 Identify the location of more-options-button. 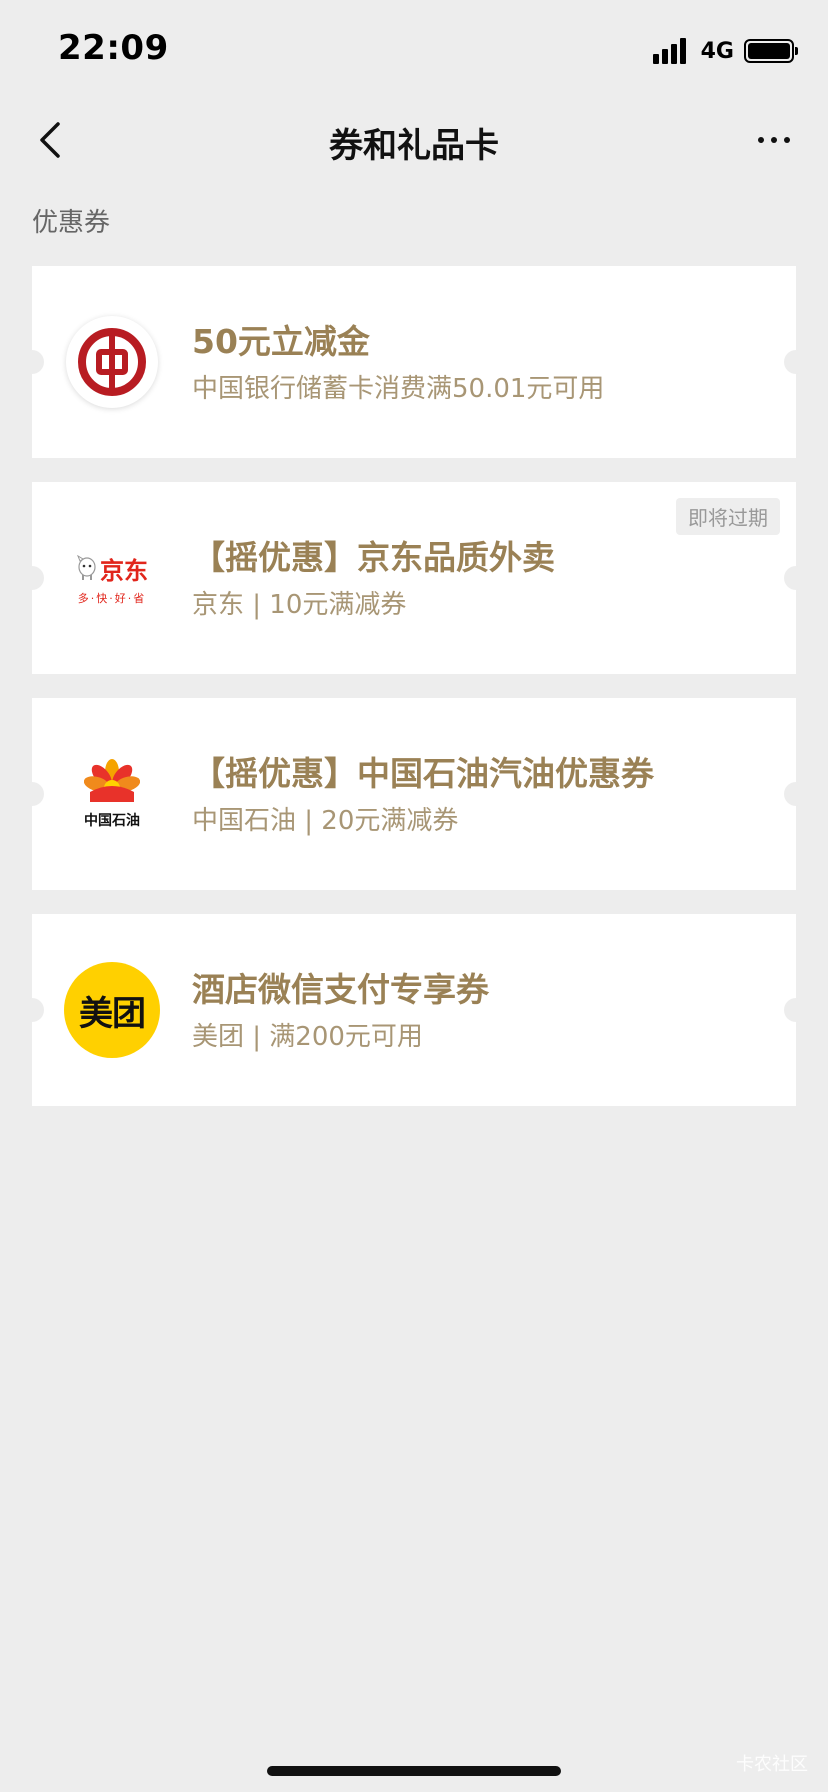
(774, 140).